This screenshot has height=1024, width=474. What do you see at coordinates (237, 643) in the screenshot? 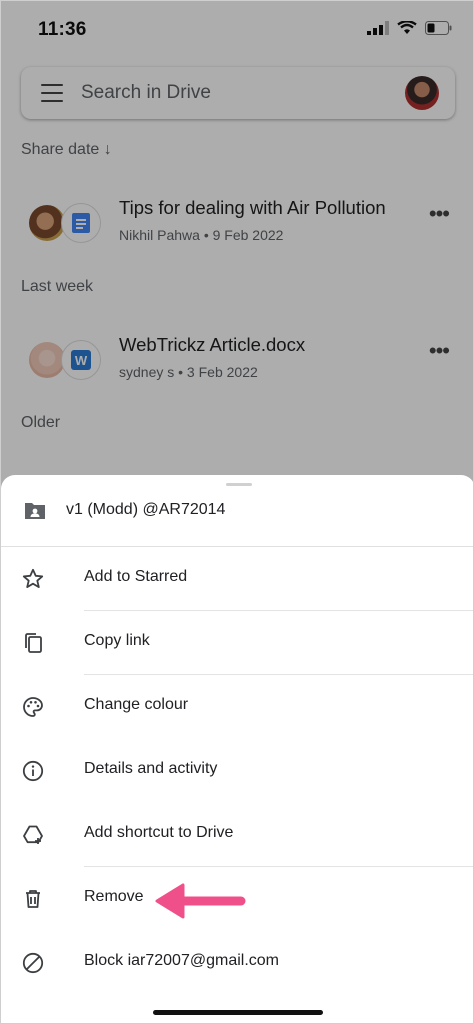
I see `copy-link-action: Copy link` at bounding box center [237, 643].